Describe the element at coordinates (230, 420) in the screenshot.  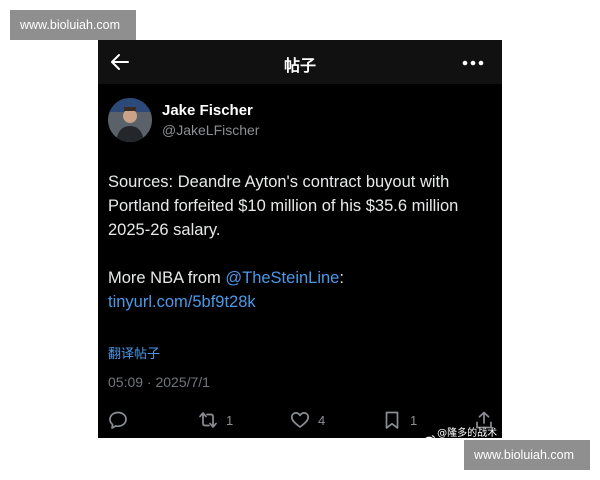
I see `retweet-count: 1` at that location.